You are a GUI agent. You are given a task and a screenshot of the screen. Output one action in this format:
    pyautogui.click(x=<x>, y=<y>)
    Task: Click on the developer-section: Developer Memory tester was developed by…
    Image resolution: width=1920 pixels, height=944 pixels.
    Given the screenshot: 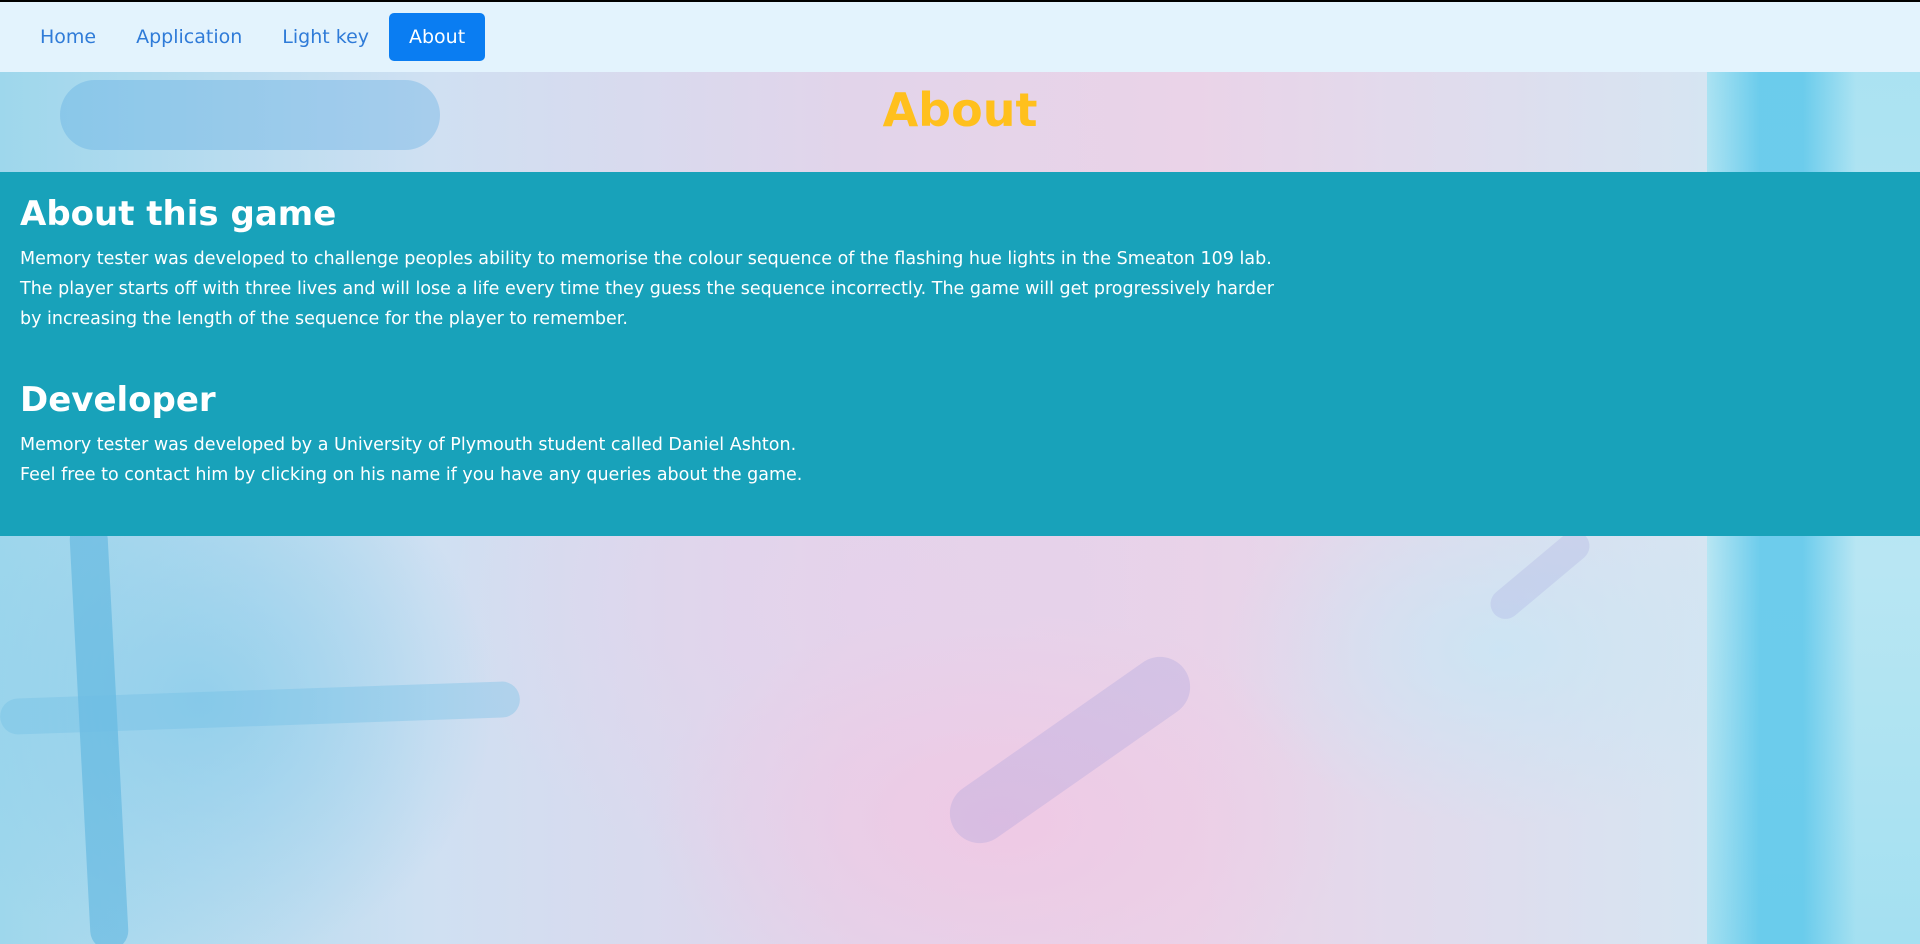 What is the action you would take?
    pyautogui.click(x=960, y=433)
    